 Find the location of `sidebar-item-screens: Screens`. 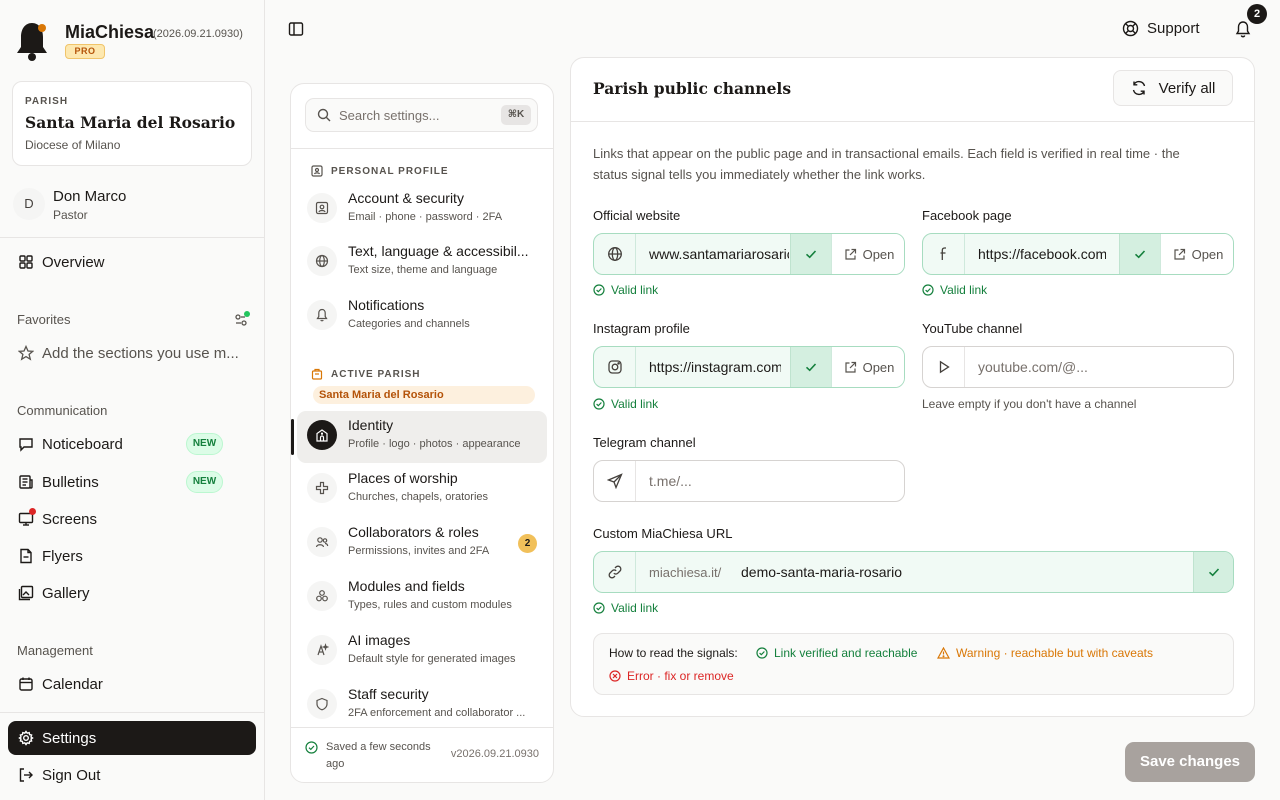

sidebar-item-screens: Screens is located at coordinates (132, 519).